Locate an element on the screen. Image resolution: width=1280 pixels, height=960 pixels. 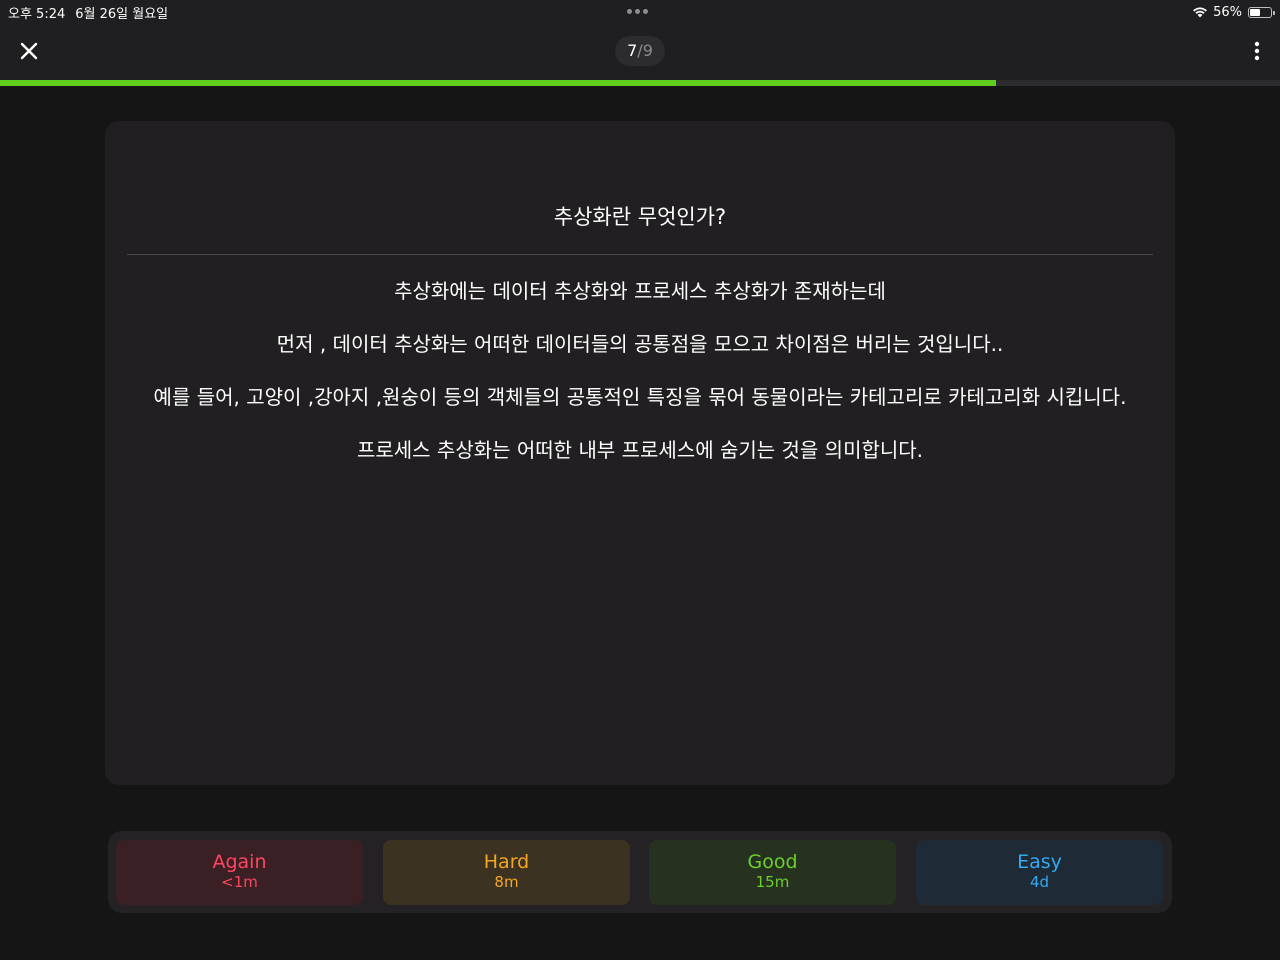
status-indicators: 56% is located at coordinates (1233, 12).